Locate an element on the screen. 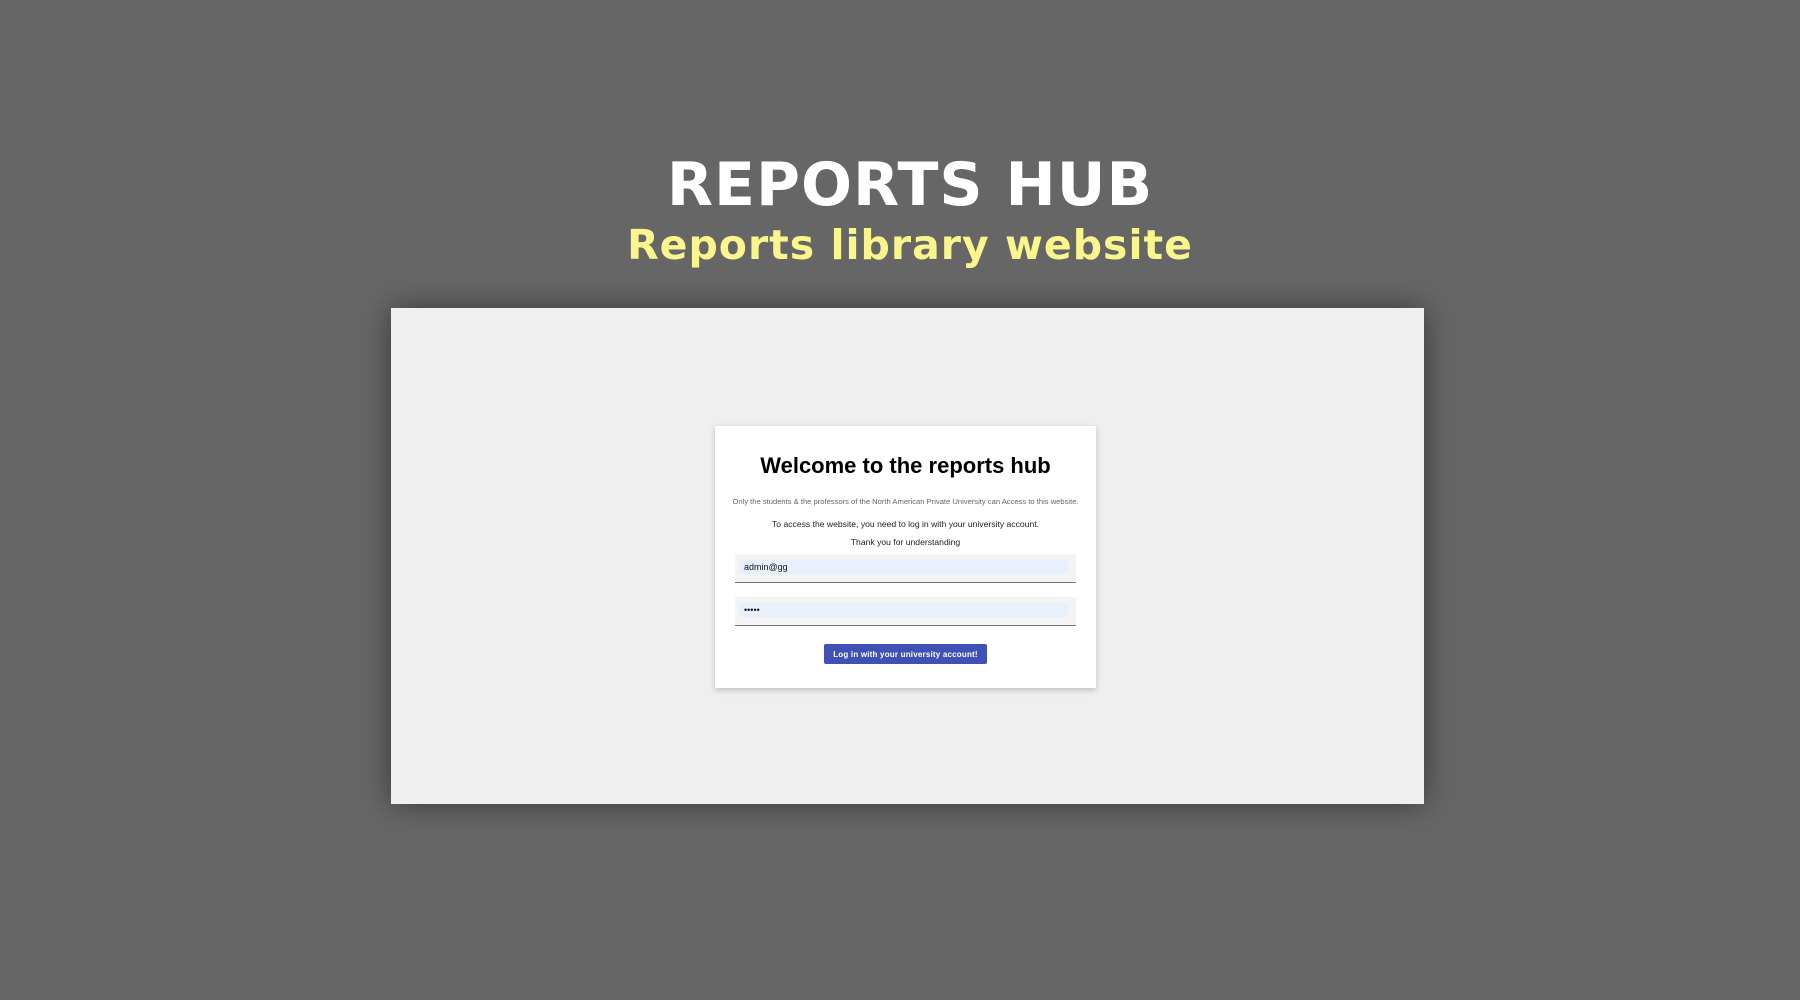 This screenshot has height=1000, width=1800. hero-subtitle: Reports library website is located at coordinates (910, 245).